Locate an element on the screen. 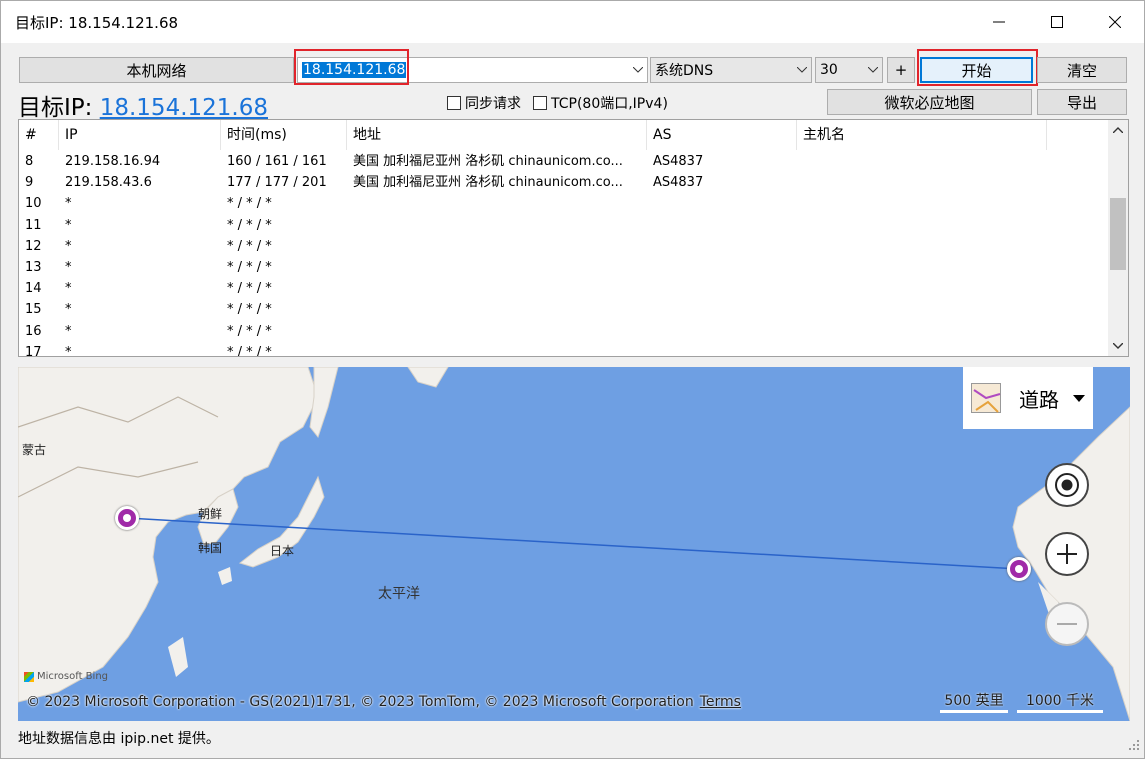 This screenshot has height=759, width=1145. cell-ip: 219.158.16.94 is located at coordinates (113, 161).